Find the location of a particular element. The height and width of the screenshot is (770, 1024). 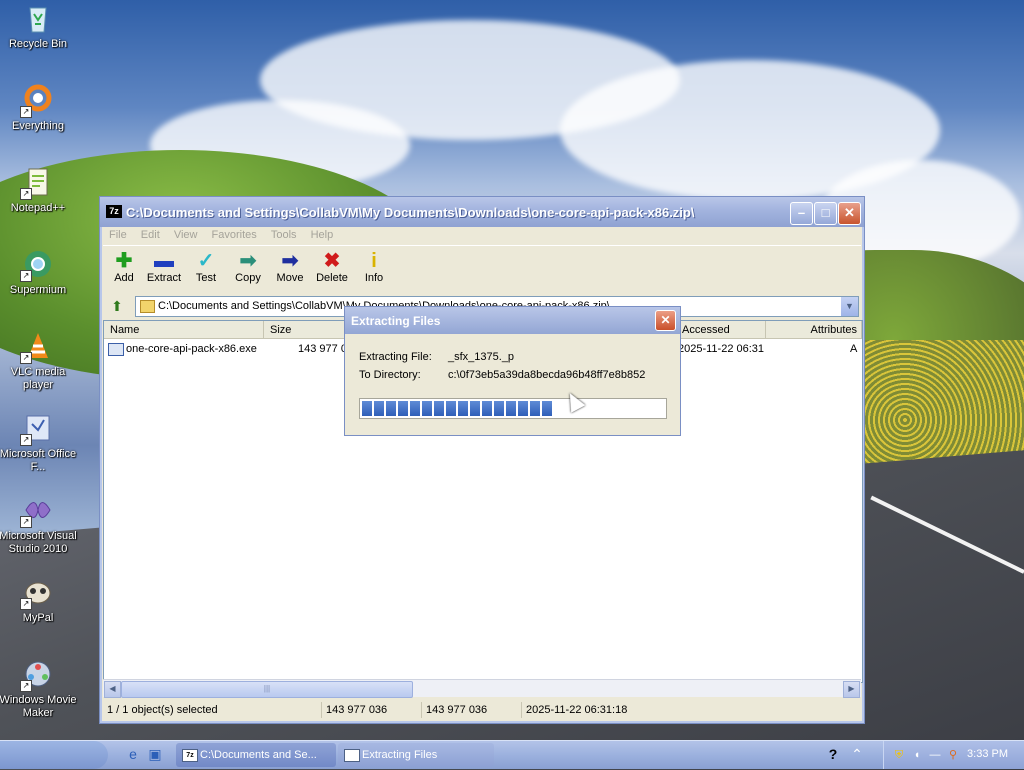

column-header-attributes: Attributes is located at coordinates (814, 330).